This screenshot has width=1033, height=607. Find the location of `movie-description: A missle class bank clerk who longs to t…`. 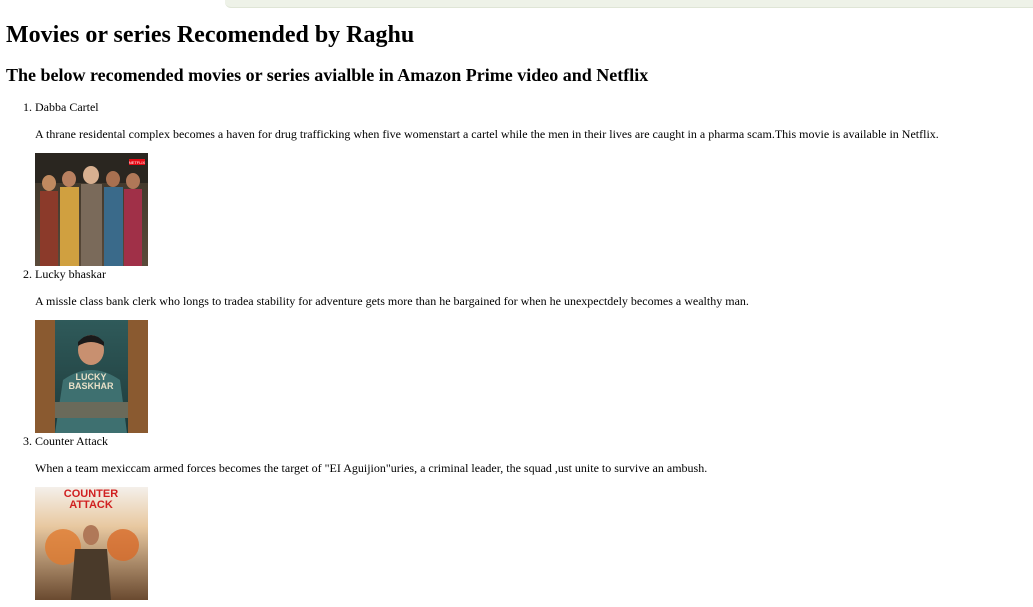

movie-description: A missle class bank clerk who longs to t… is located at coordinates (392, 301).